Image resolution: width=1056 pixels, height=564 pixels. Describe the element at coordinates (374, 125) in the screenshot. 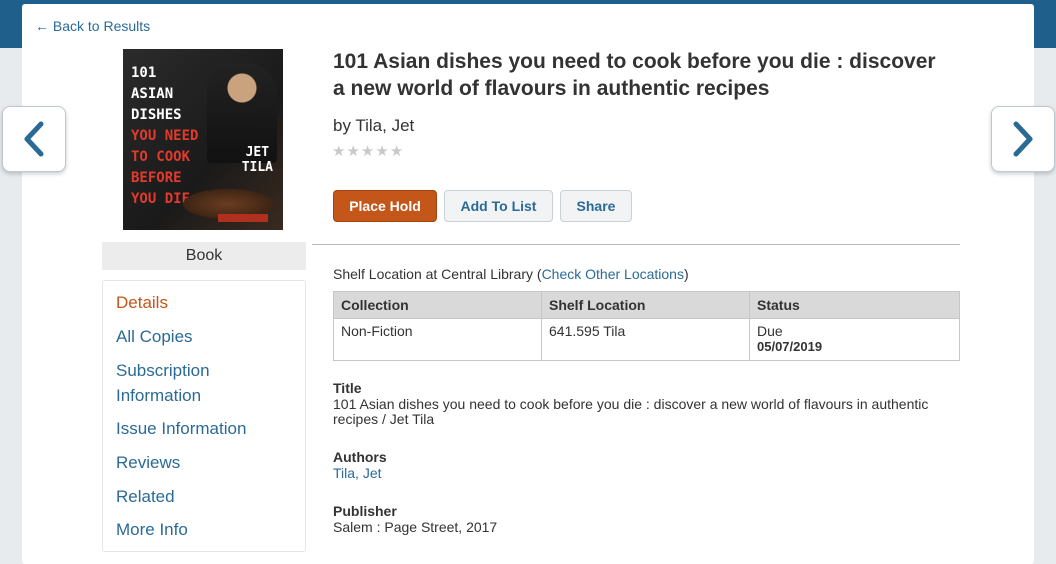

I see `author-byline: by Tila, Jet` at that location.